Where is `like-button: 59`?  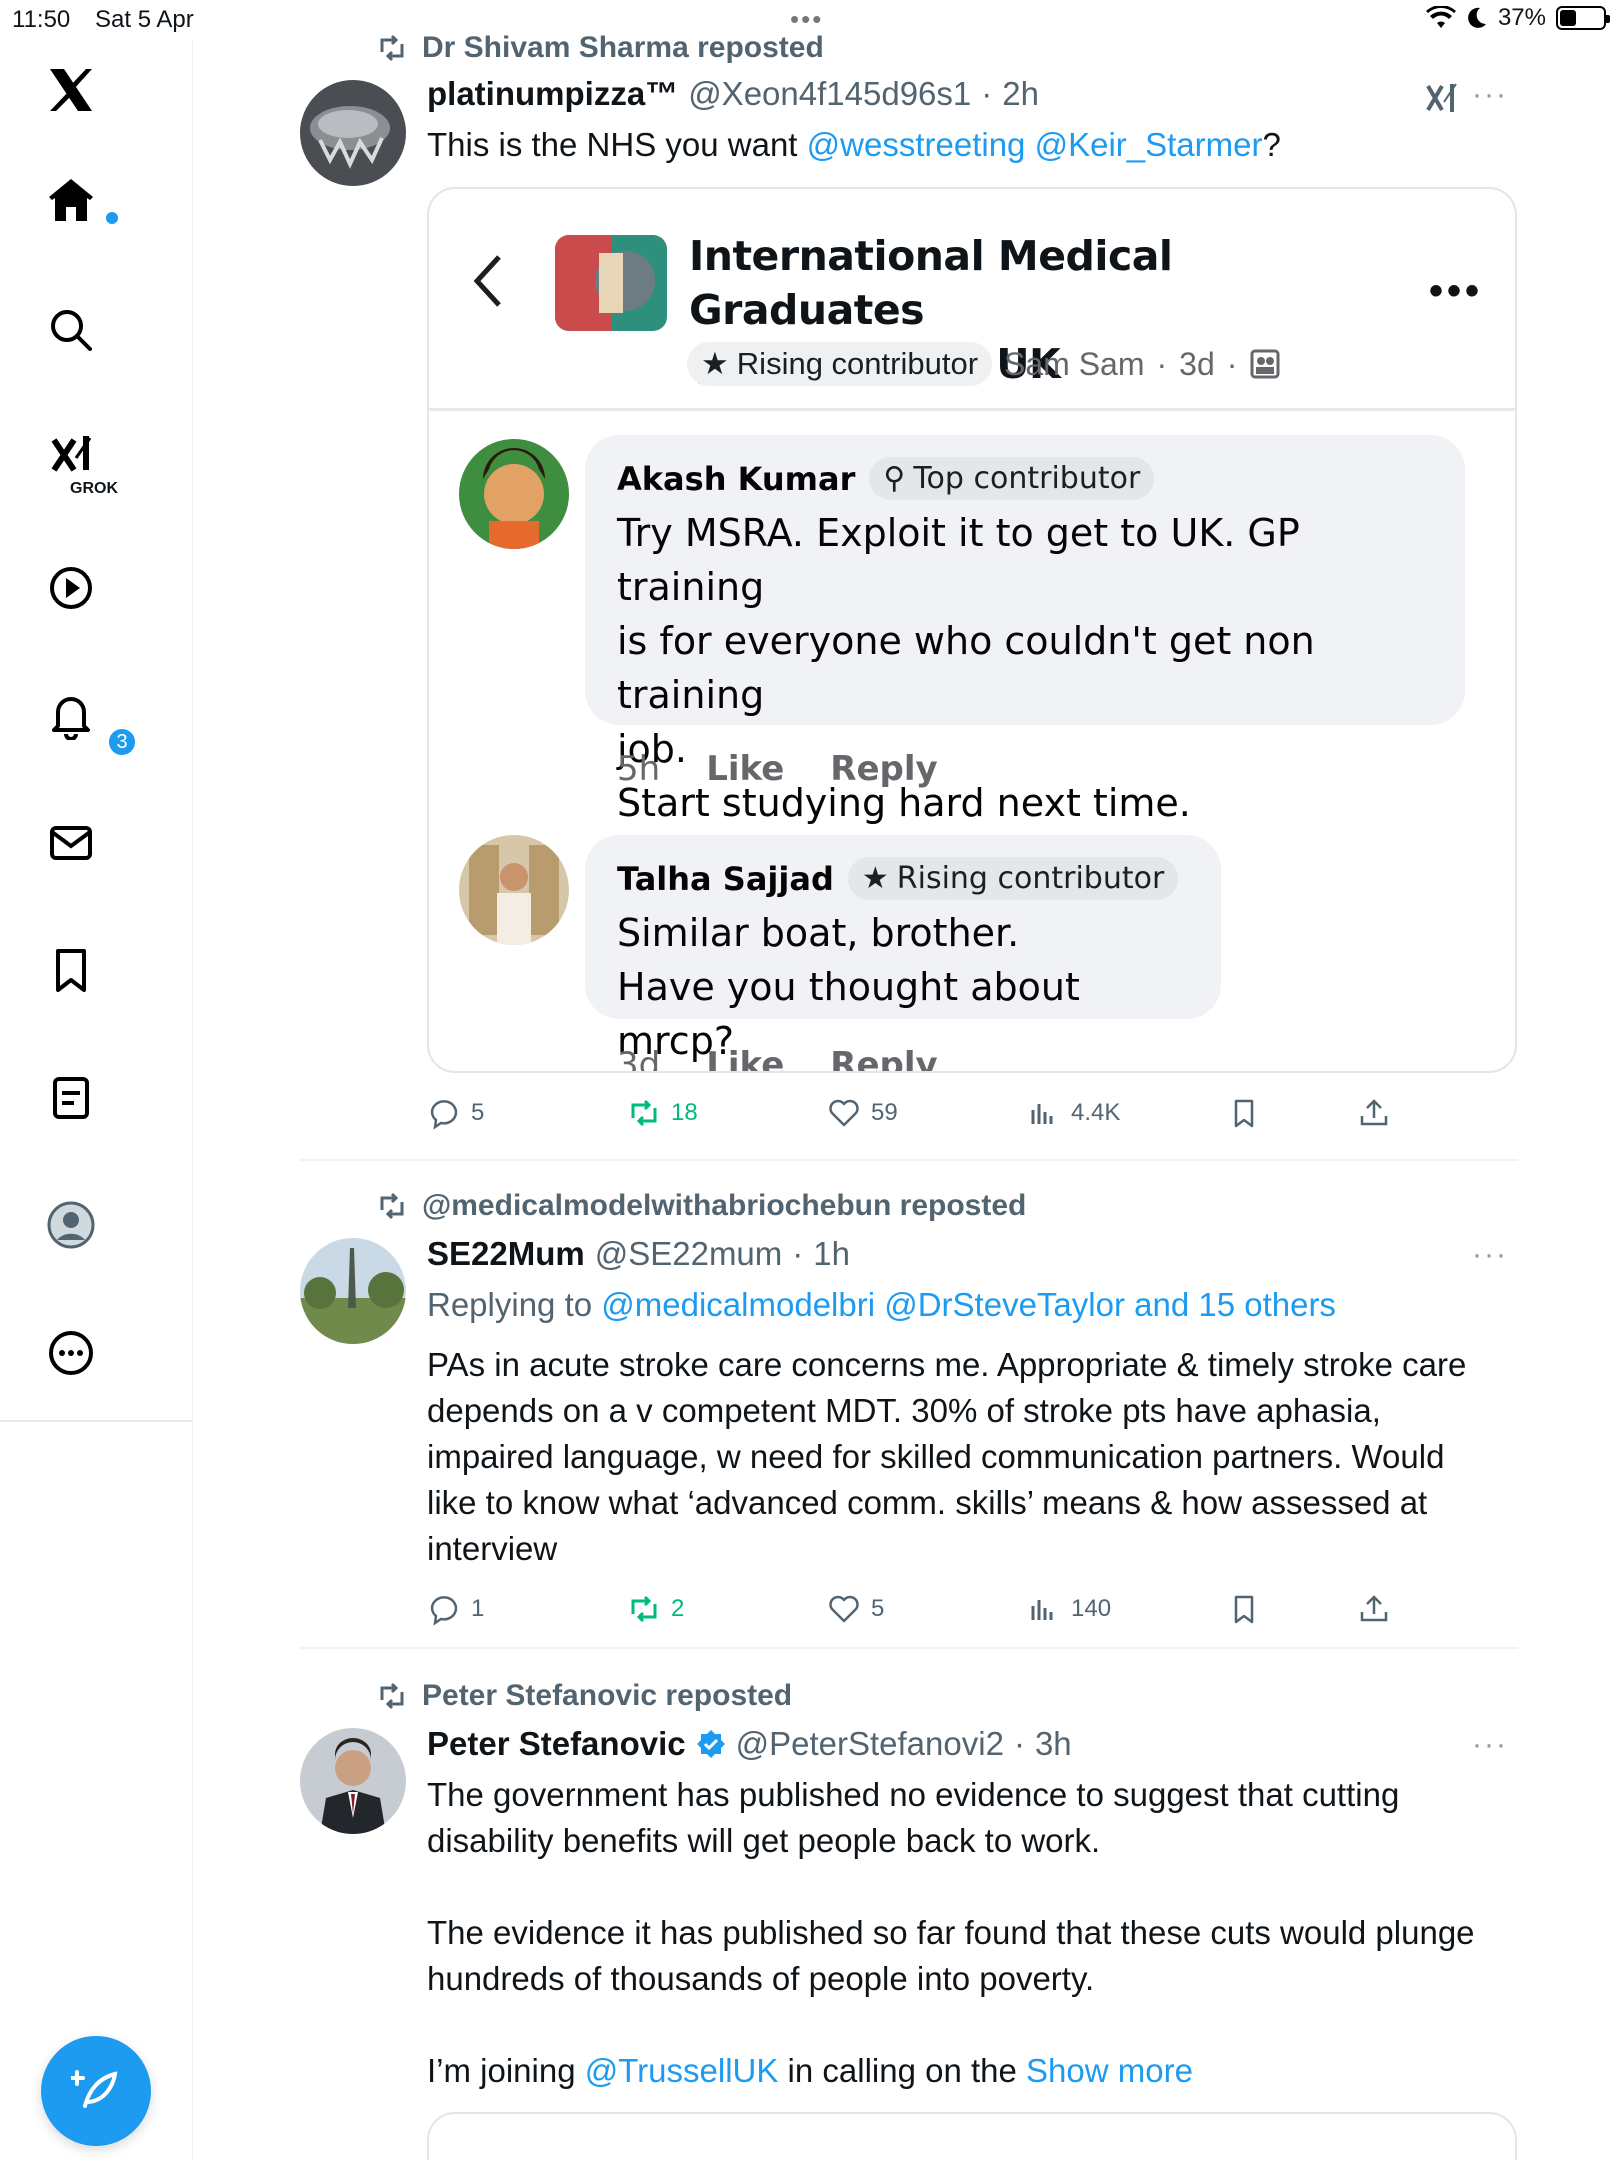 like-button: 59 is located at coordinates (862, 1113).